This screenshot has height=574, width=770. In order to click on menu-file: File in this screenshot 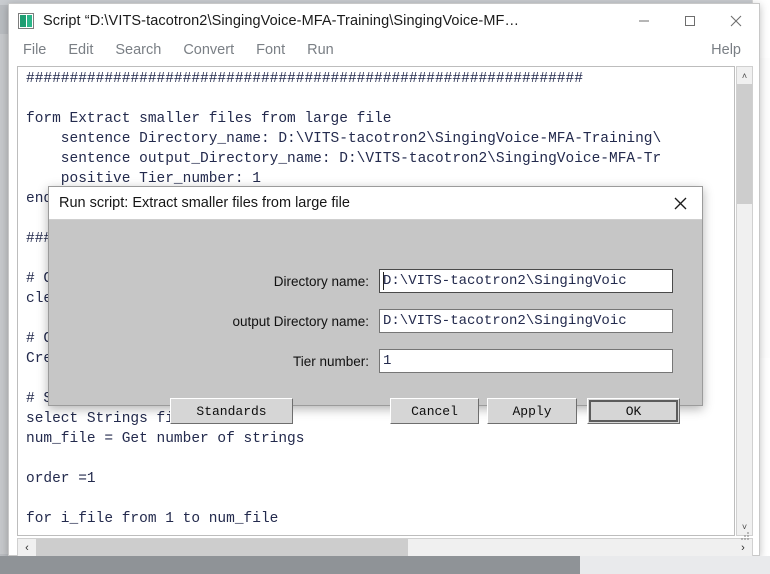, I will do `click(34, 50)`.